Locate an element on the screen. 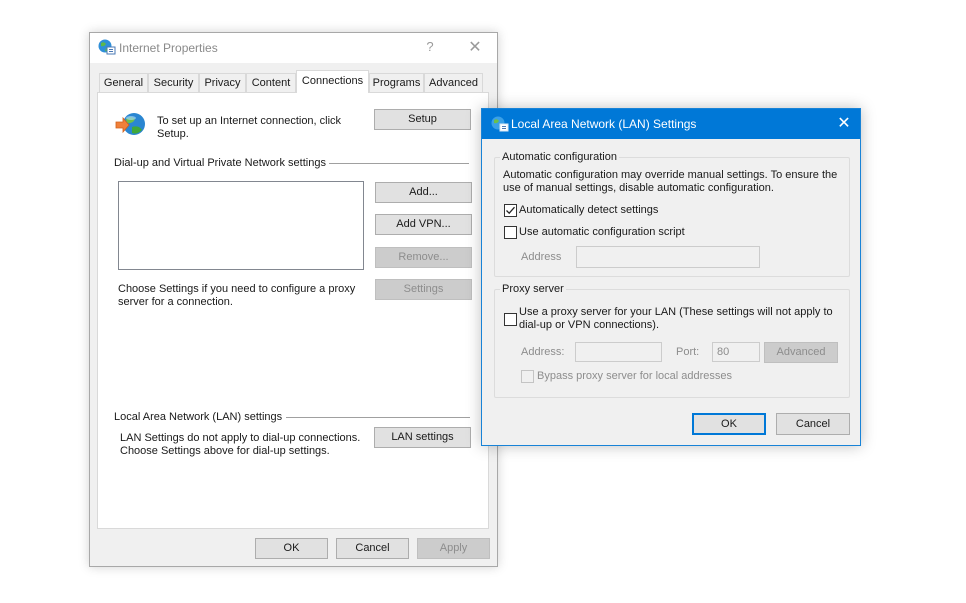 Image resolution: width=966 pixels, height=603 pixels. script-address-field is located at coordinates (668, 257).